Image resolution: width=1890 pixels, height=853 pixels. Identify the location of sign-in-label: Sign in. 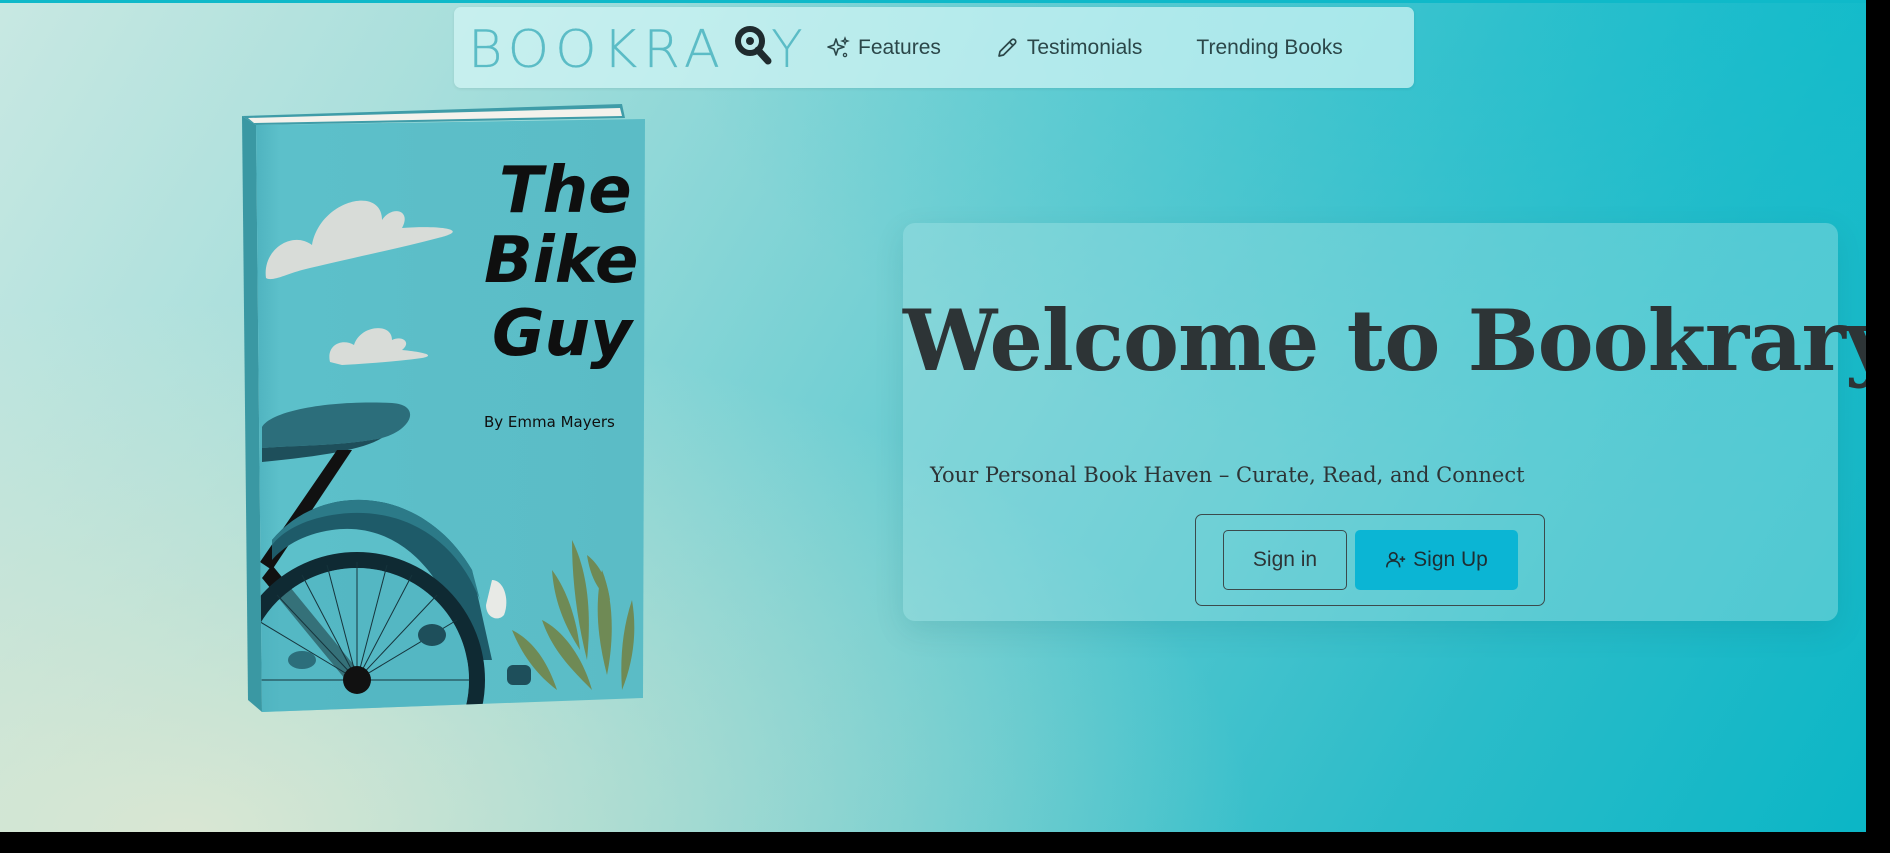
(1285, 559).